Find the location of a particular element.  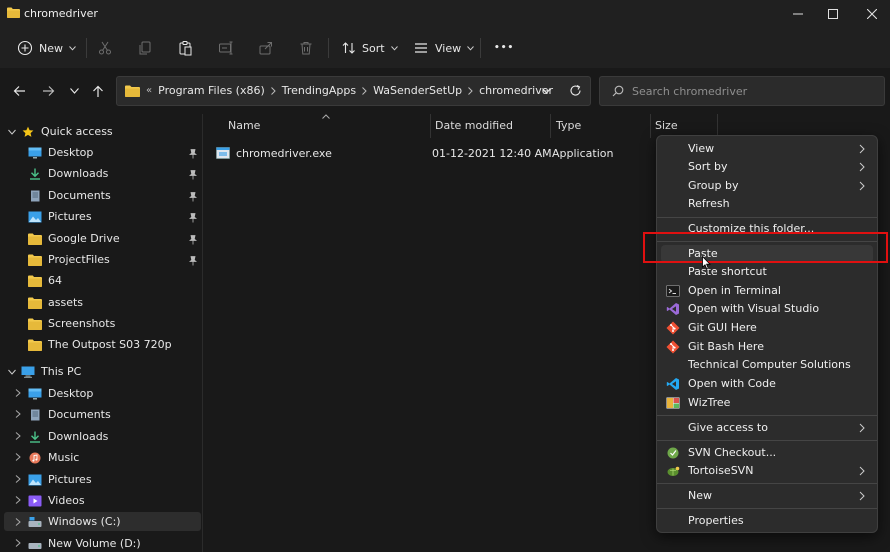

menu-item-open-with-code: Open with Code is located at coordinates (767, 384).